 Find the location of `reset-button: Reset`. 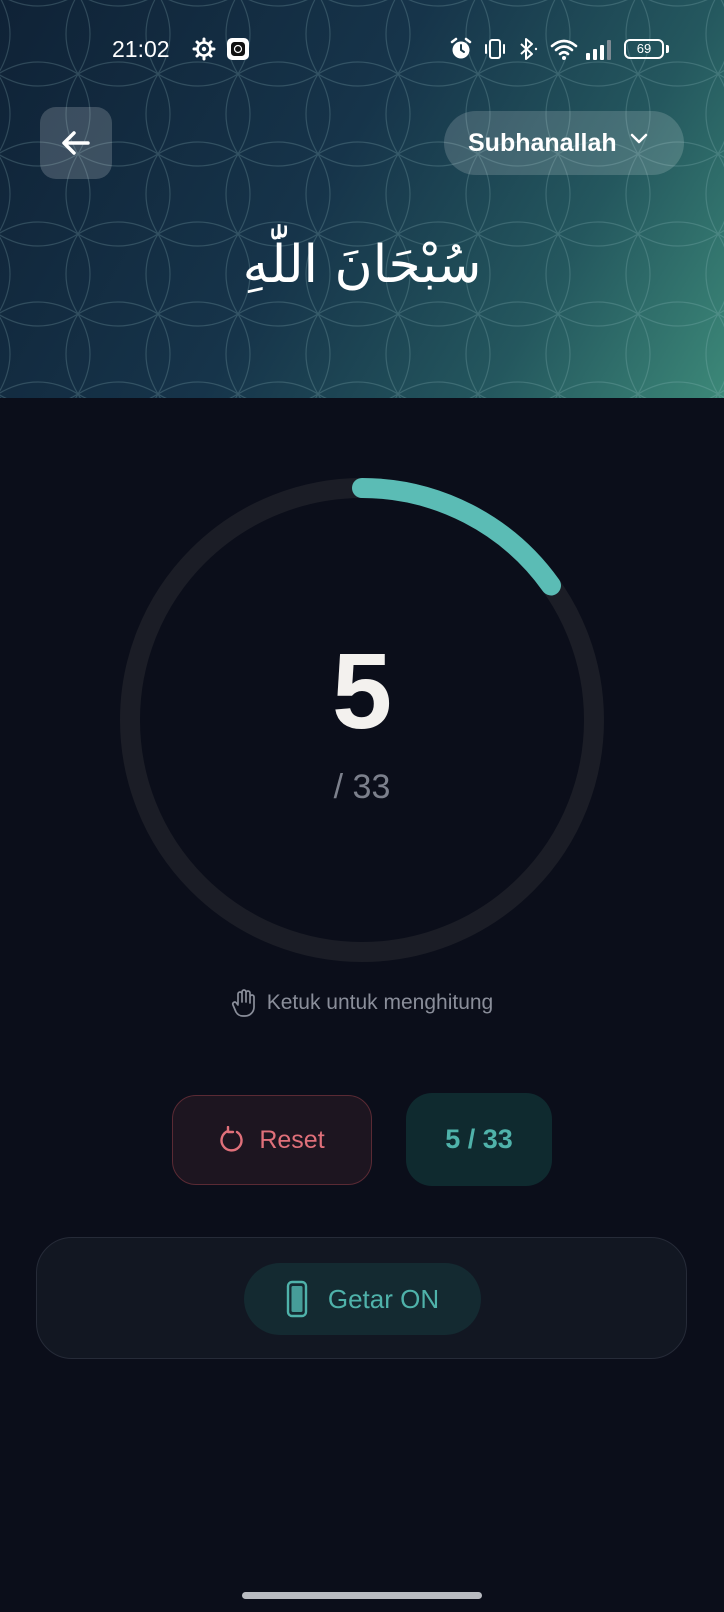

reset-button: Reset is located at coordinates (272, 1140).